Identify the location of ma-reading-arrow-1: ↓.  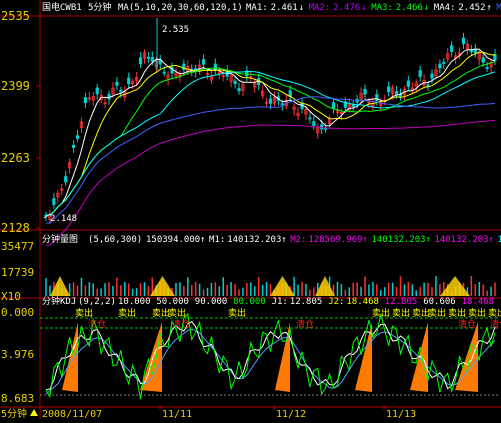
(363, 8).